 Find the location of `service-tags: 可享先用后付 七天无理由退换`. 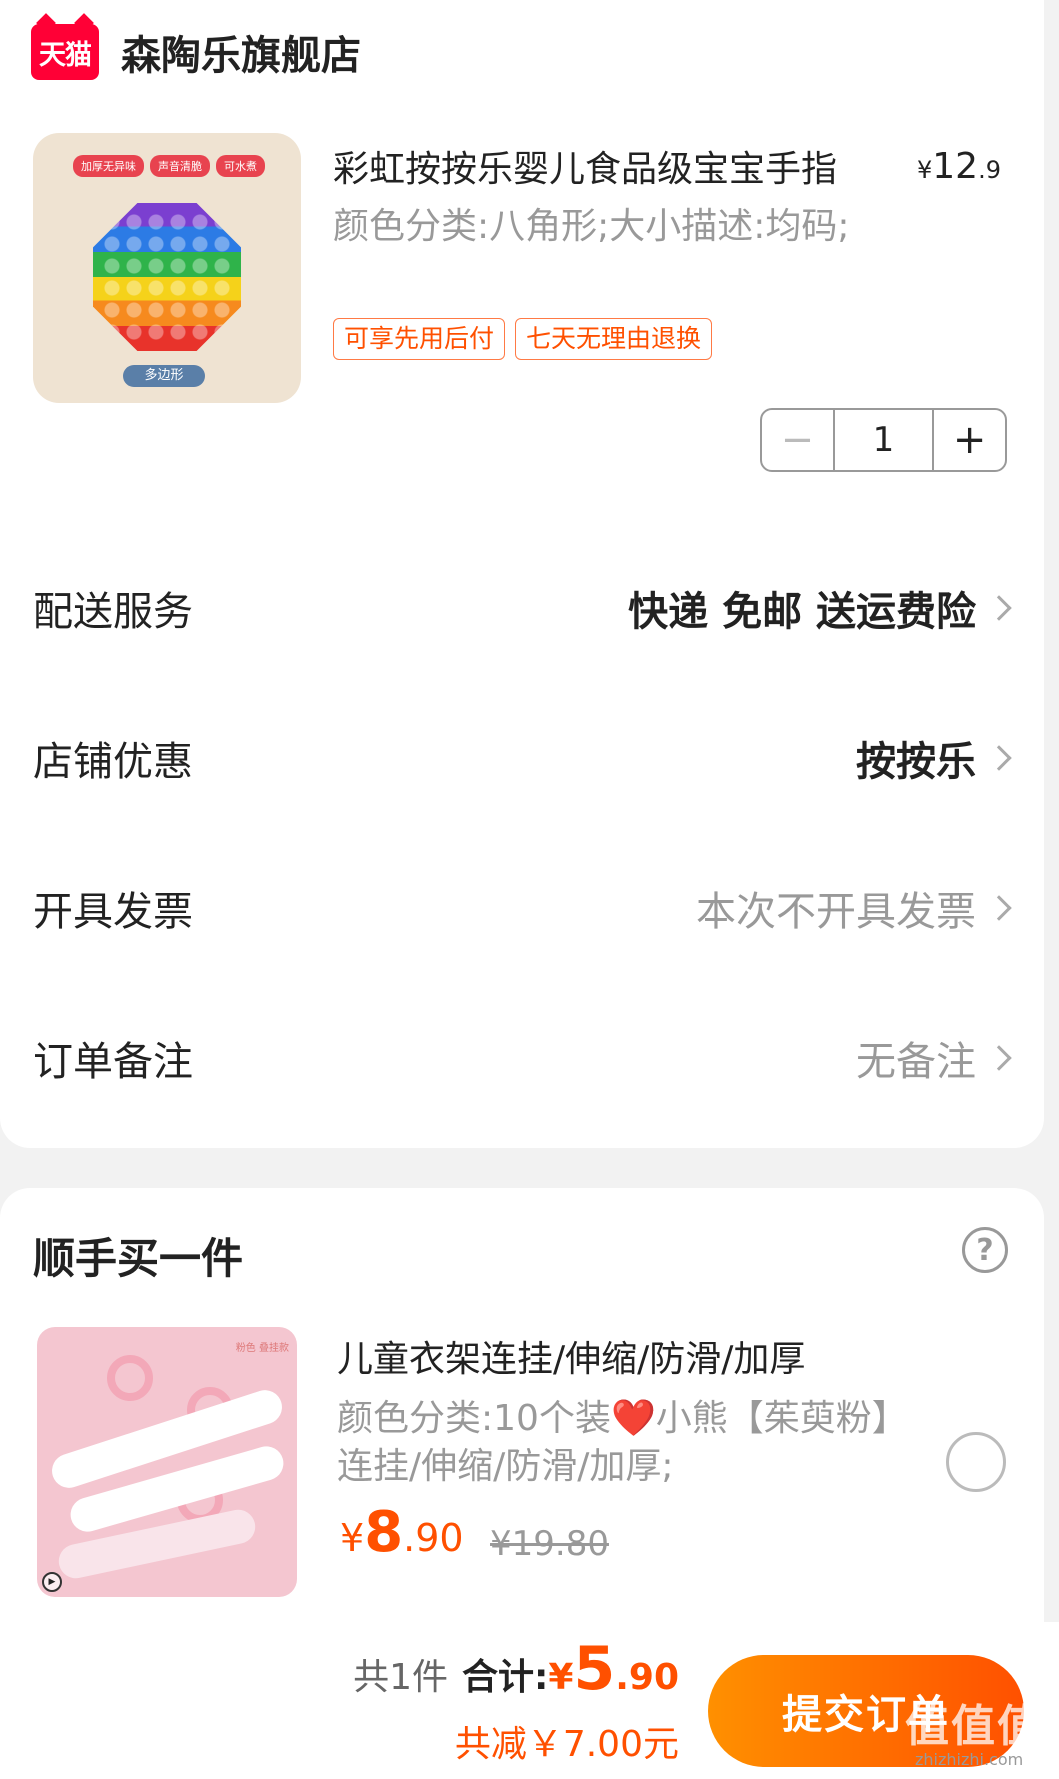

service-tags: 可享先用后付 七天无理由退换 is located at coordinates (523, 339).